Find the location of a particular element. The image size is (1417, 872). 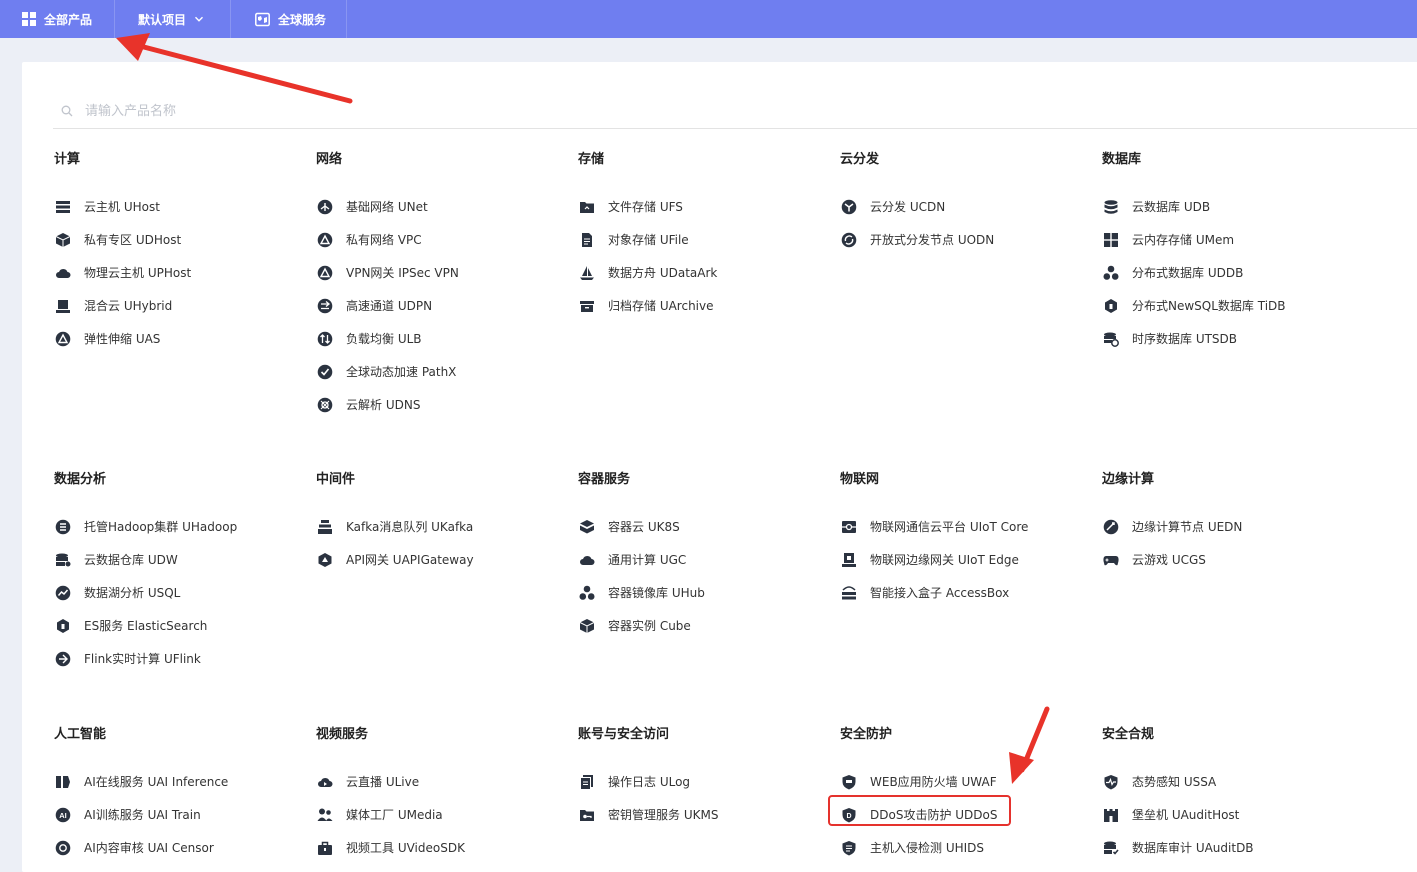

product-item: 文件存储 UFS is located at coordinates (703, 206).